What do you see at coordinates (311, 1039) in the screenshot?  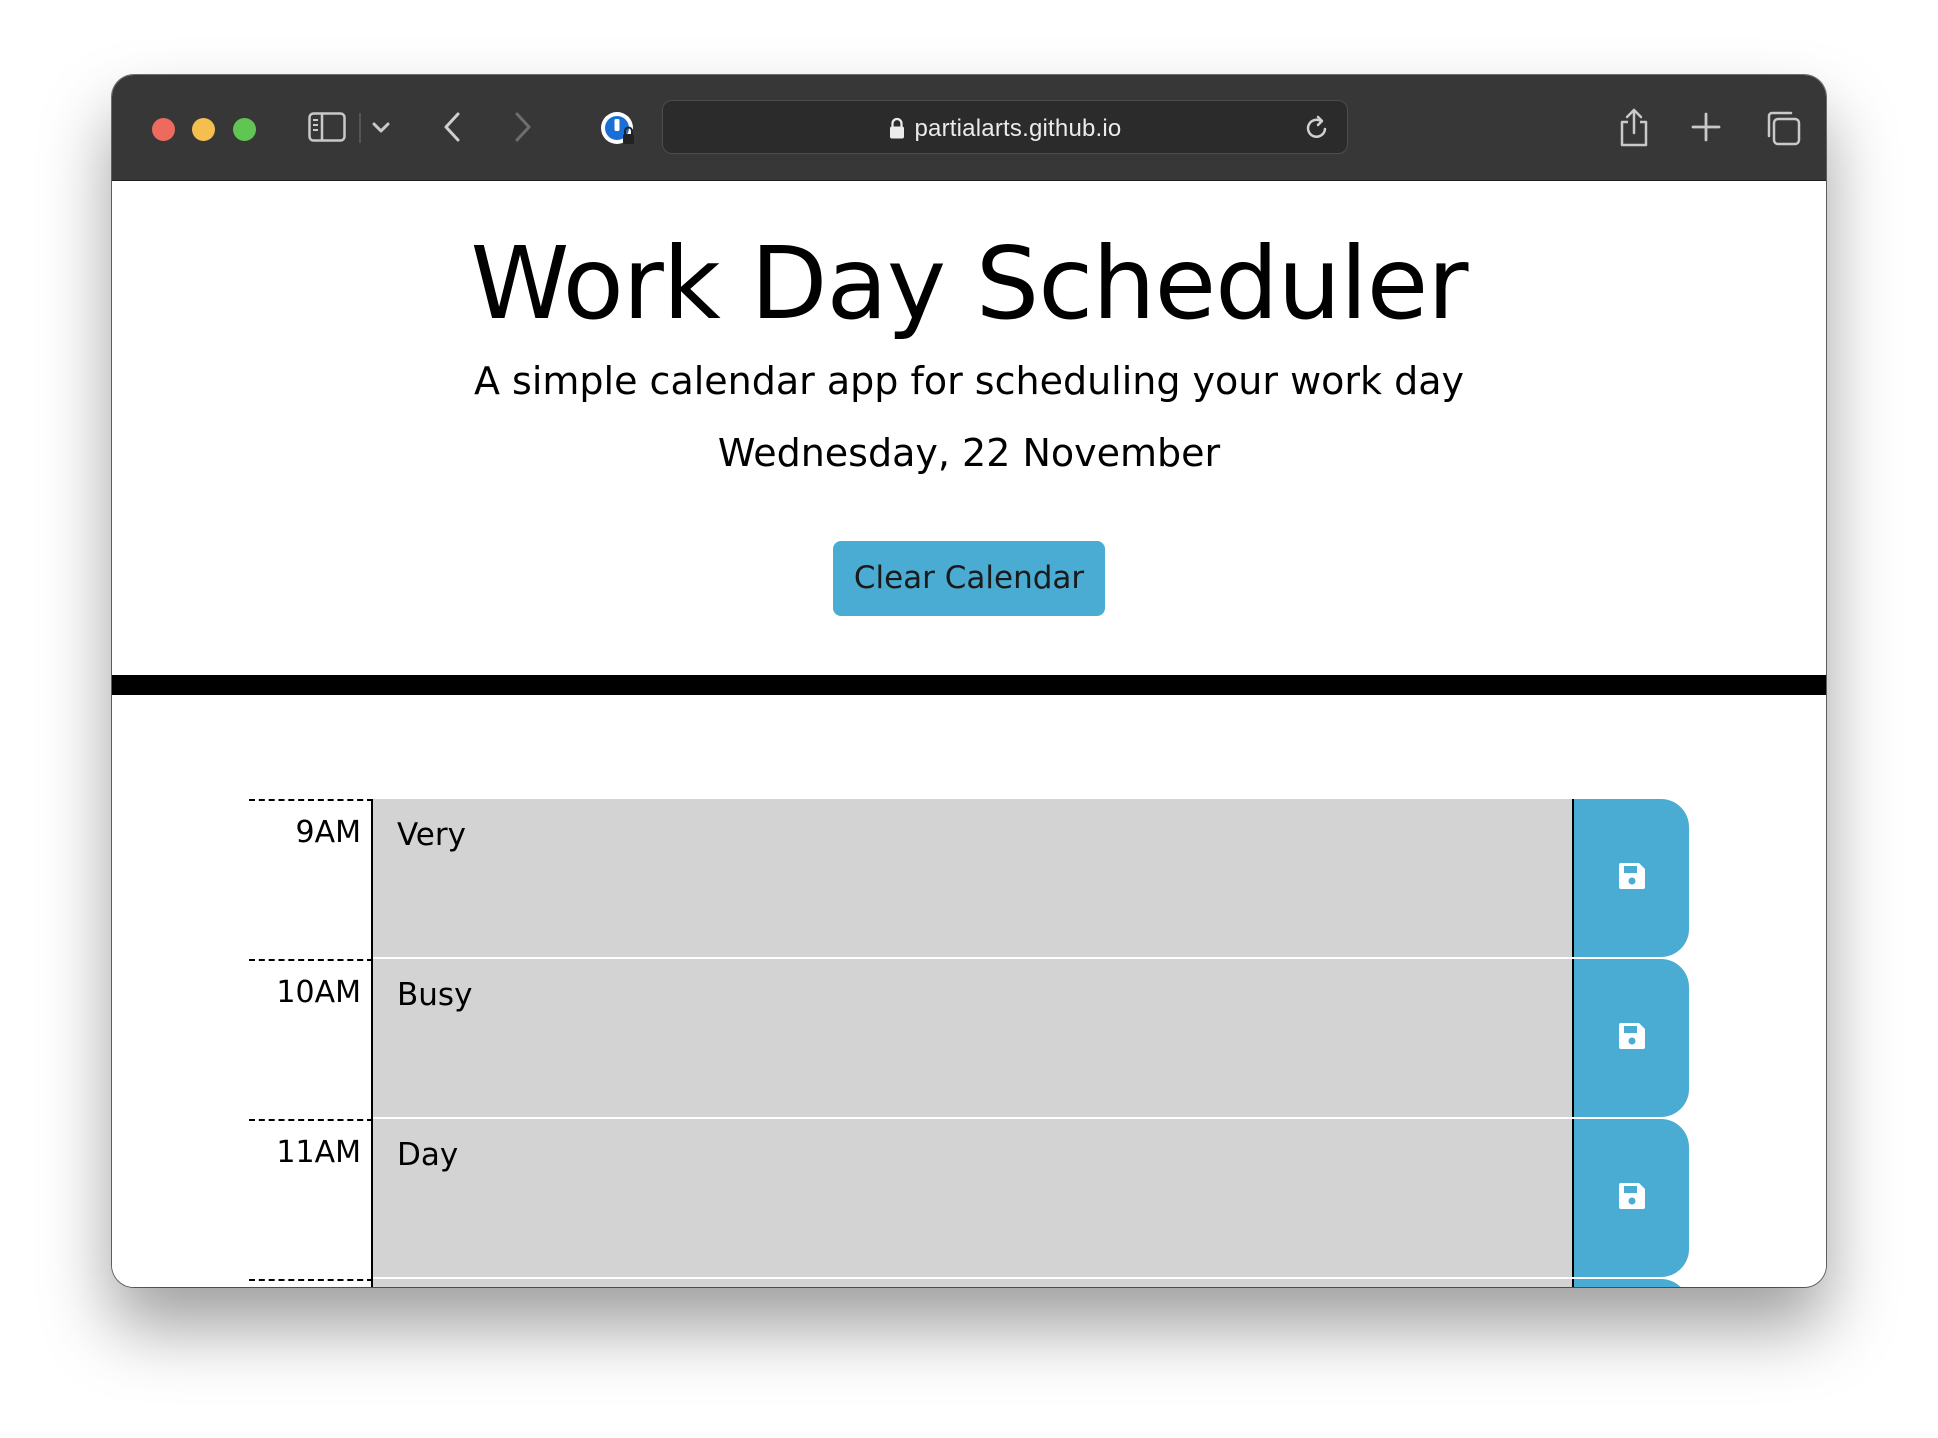 I see `hour-cell: 10AM` at bounding box center [311, 1039].